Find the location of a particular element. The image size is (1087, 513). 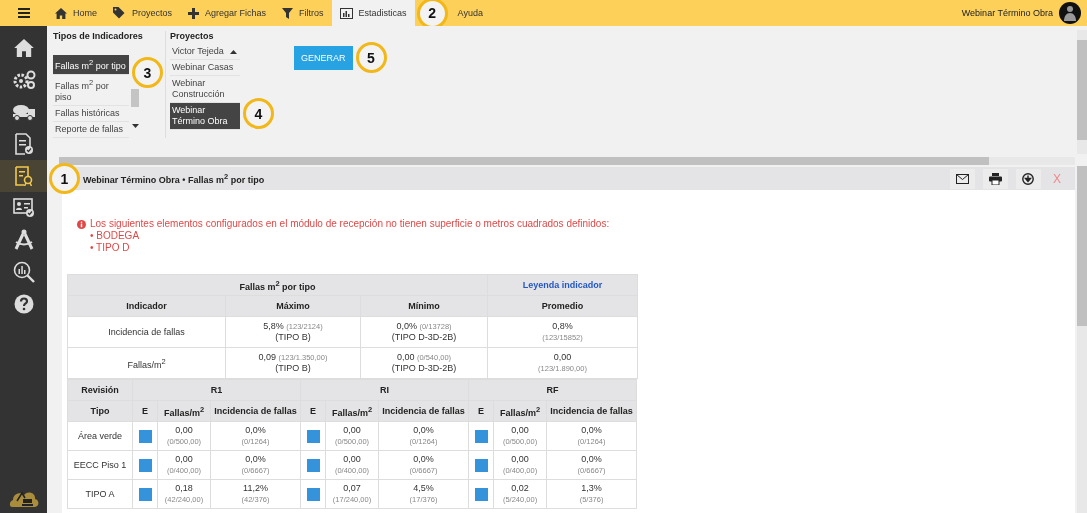

project-item: Webinar Casas is located at coordinates (205, 68).